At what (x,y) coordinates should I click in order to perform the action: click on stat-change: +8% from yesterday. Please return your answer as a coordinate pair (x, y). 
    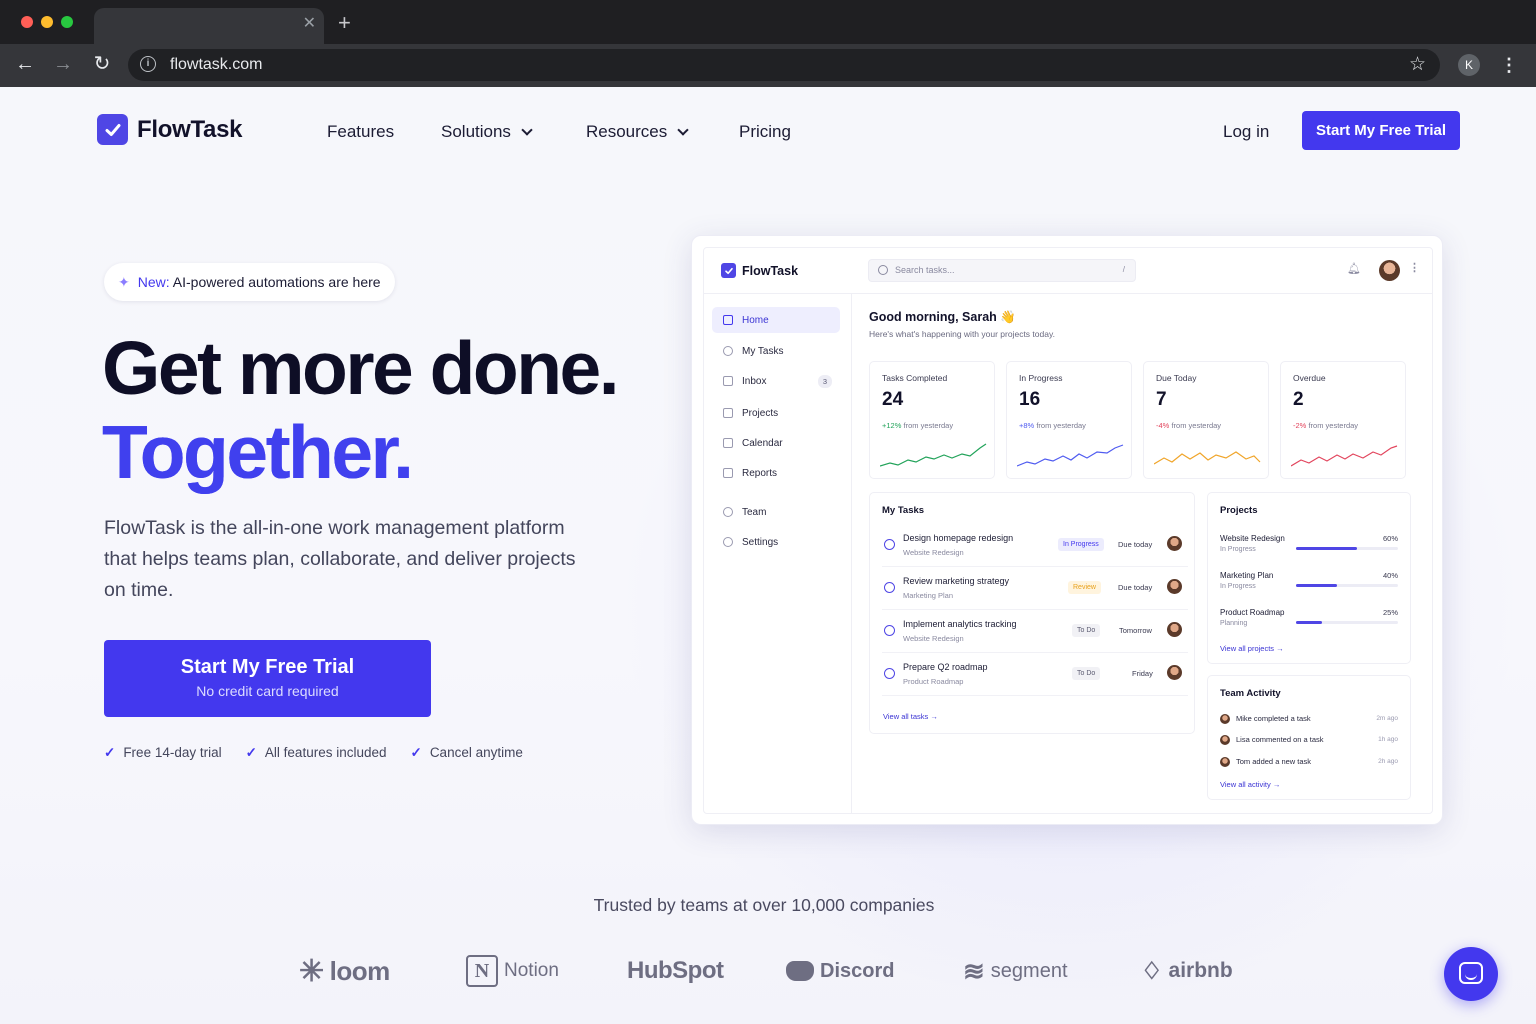
    Looking at the image, I should click on (1052, 425).